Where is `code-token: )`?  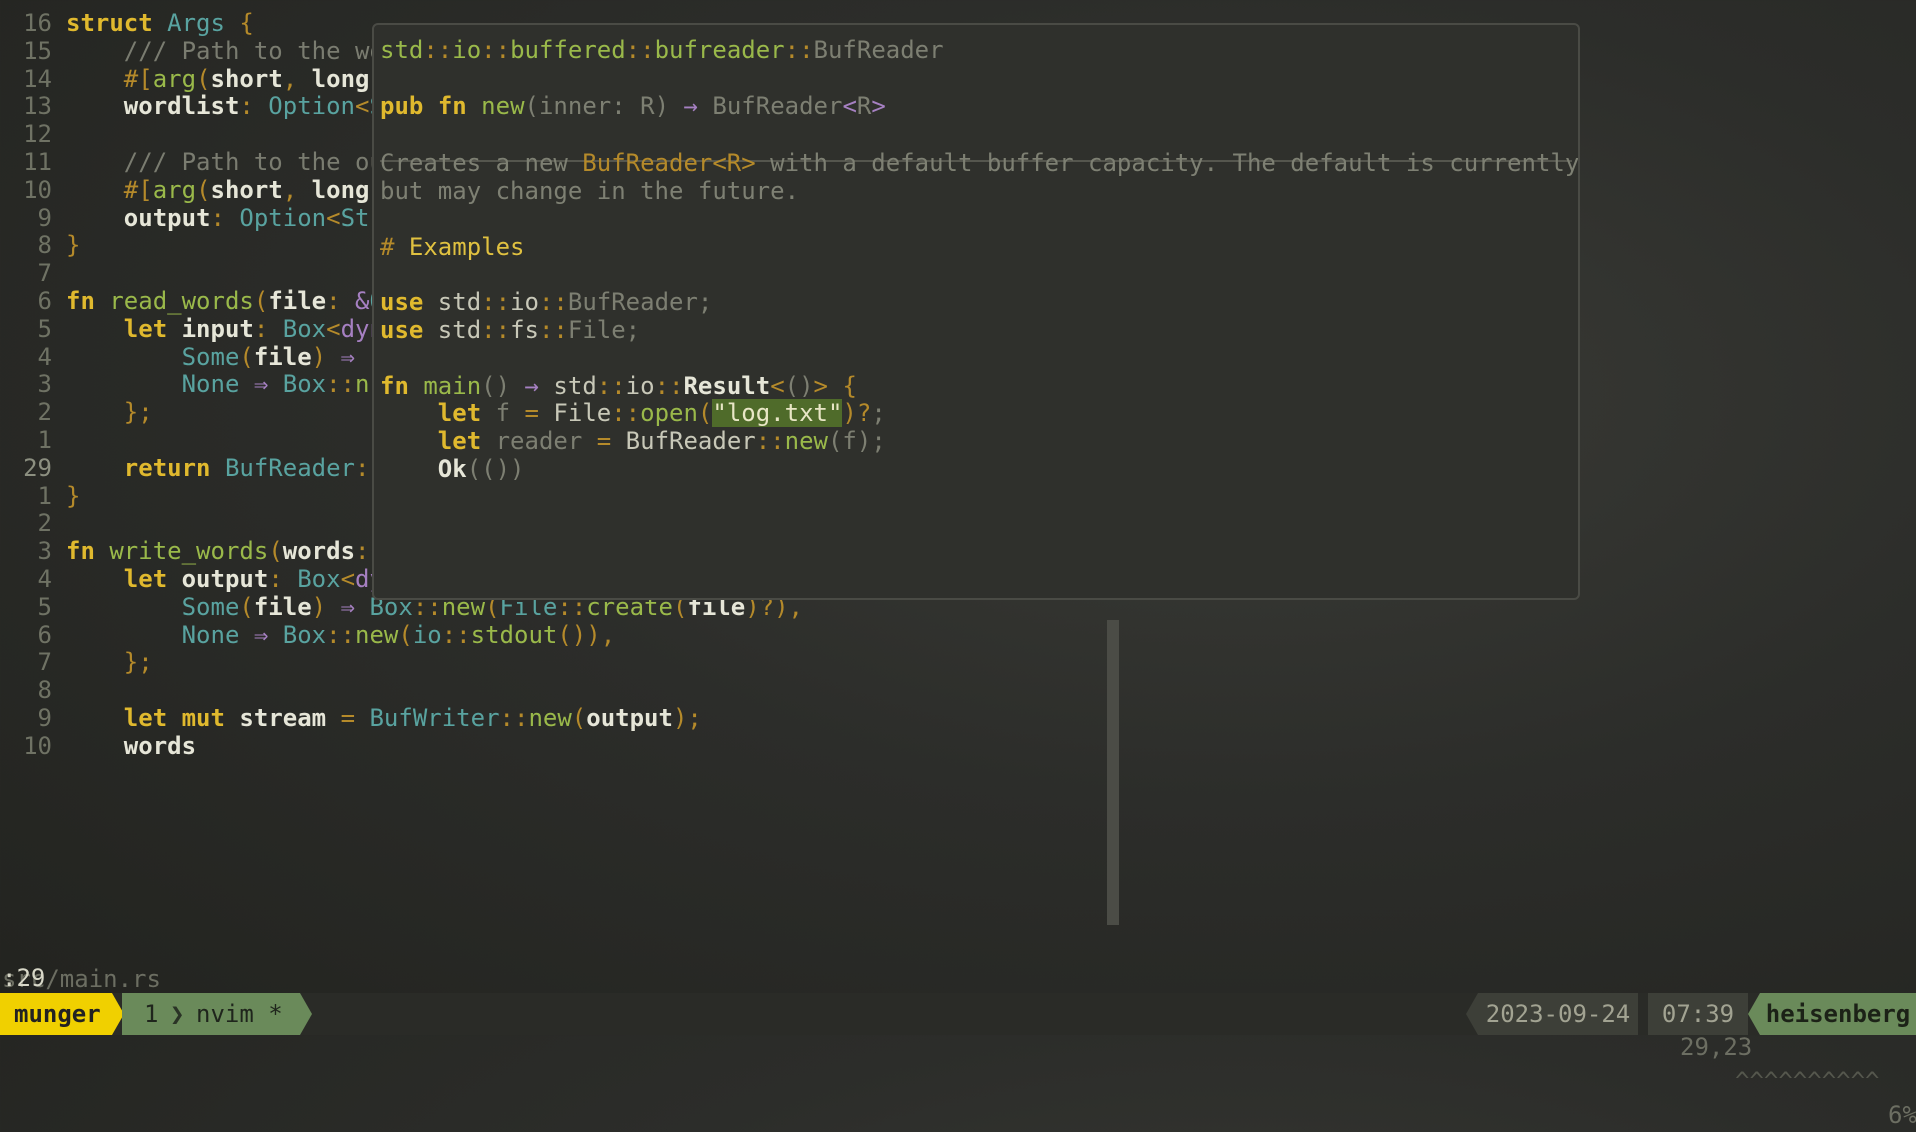
code-token: ) is located at coordinates (319, 606).